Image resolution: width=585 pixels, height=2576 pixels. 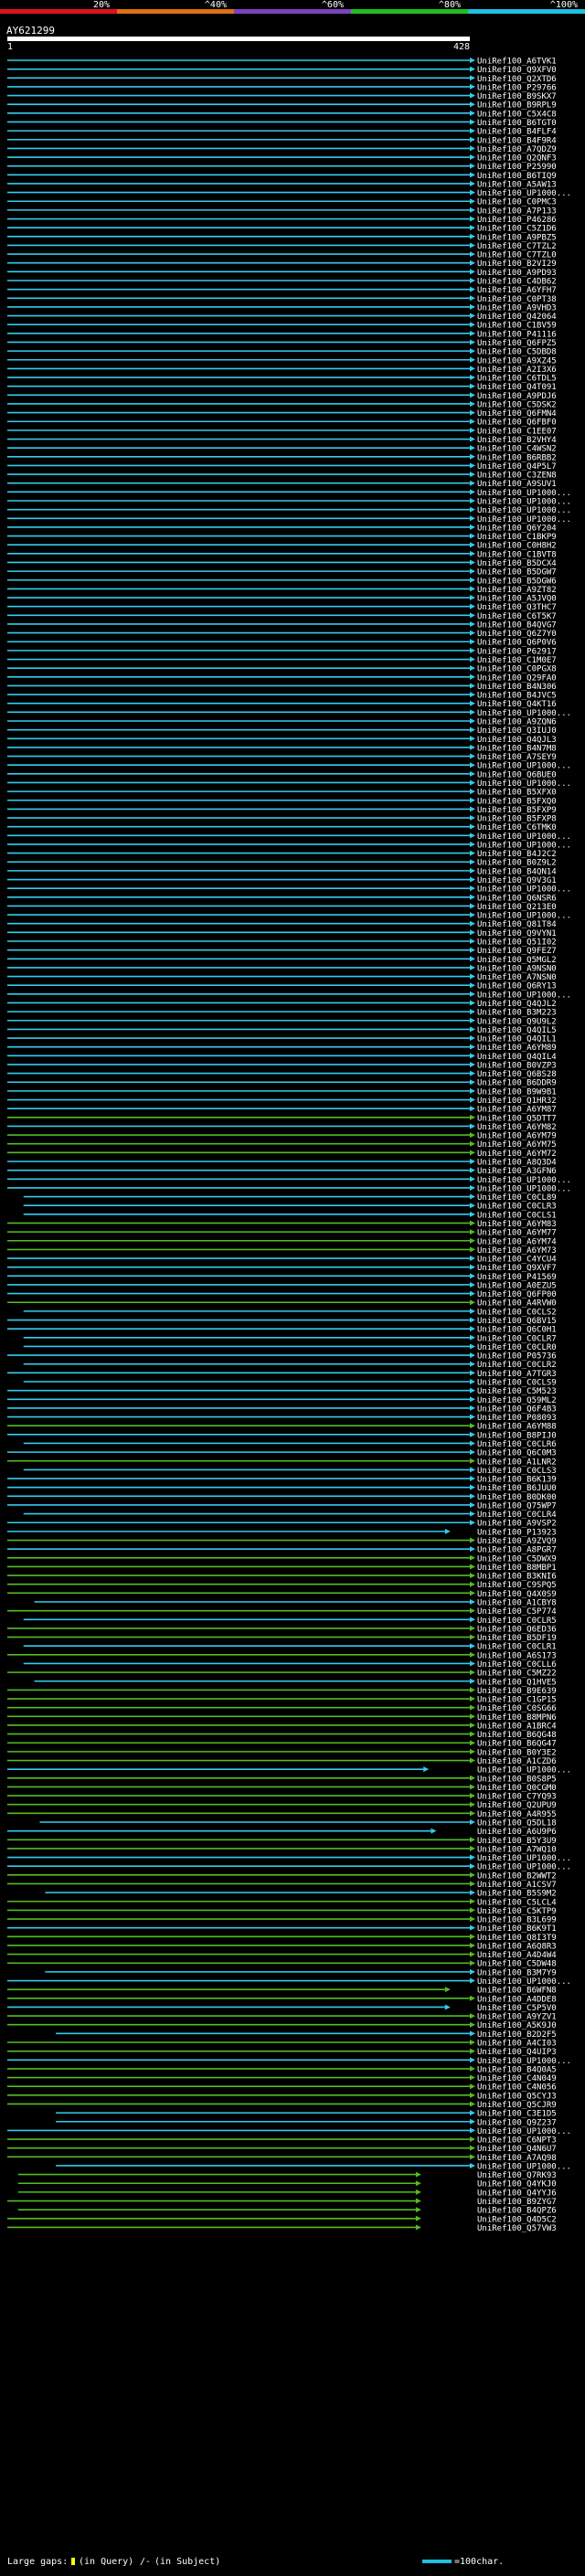 What do you see at coordinates (517, 528) in the screenshot?
I see `hit-label: UniRef100_Q6Y204` at bounding box center [517, 528].